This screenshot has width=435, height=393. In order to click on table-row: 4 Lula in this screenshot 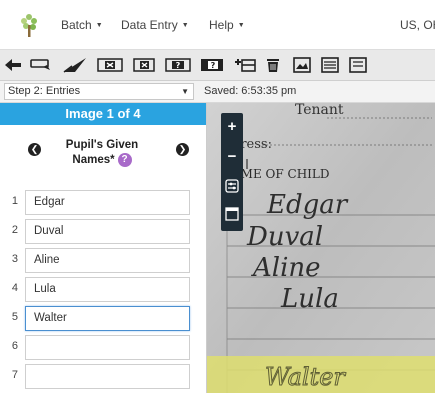, I will do `click(103, 288)`.